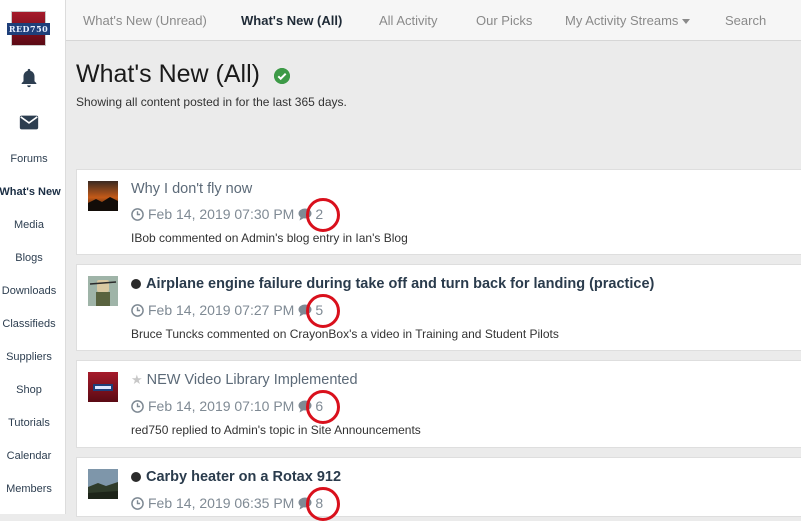 This screenshot has height=521, width=801. Describe the element at coordinates (29, 390) in the screenshot. I see `sidebar-item-shop: Shop` at that location.